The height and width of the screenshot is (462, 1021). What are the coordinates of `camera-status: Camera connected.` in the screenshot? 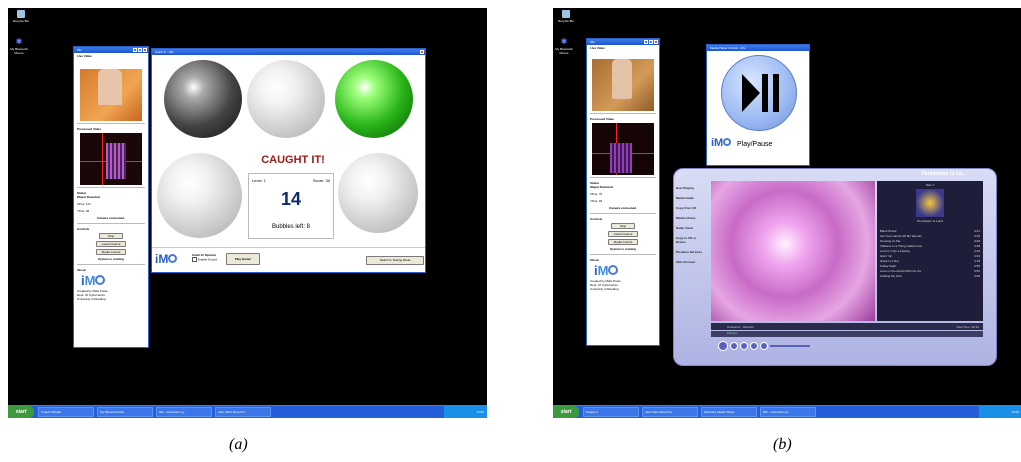 It's located at (111, 218).